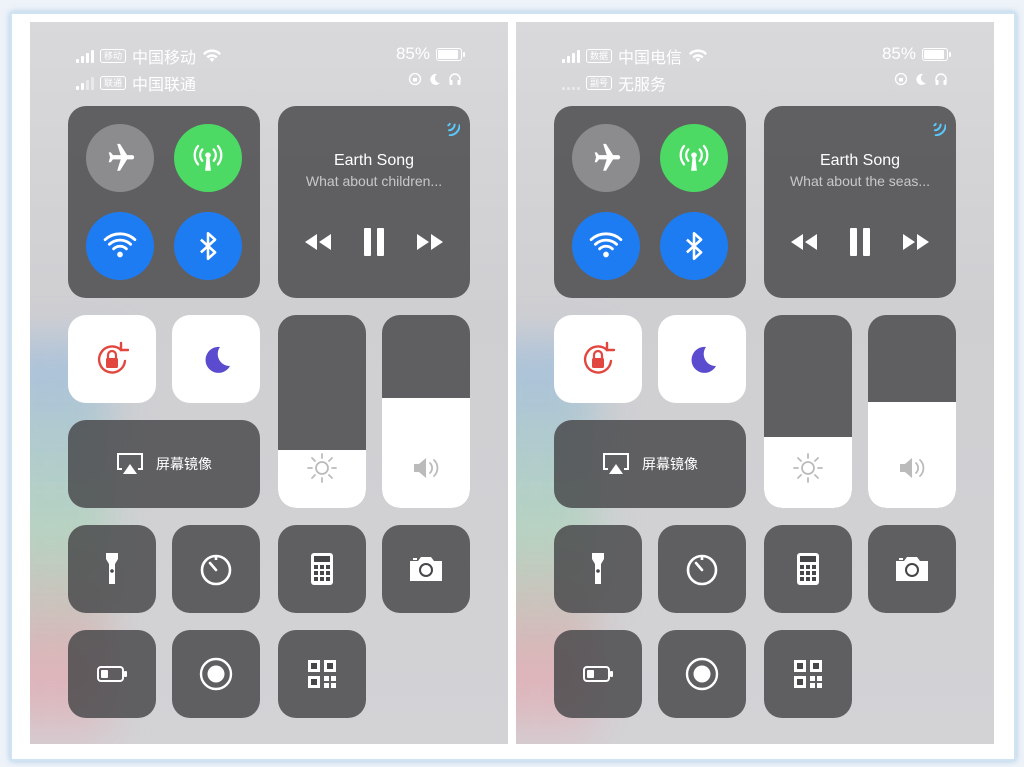 The image size is (1024, 767). Describe the element at coordinates (599, 56) in the screenshot. I see `sim1-tag: 数据` at that location.